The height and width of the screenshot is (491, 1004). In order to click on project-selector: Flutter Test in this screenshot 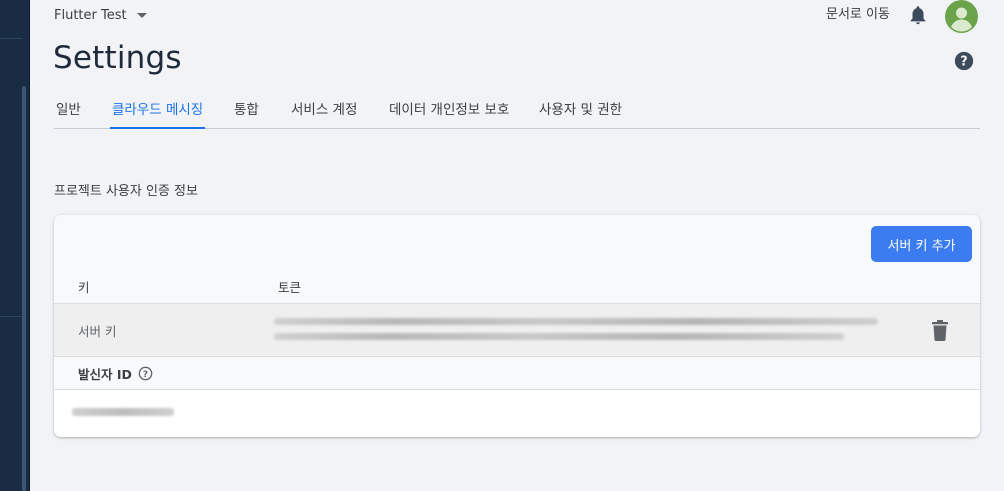, I will do `click(100, 15)`.